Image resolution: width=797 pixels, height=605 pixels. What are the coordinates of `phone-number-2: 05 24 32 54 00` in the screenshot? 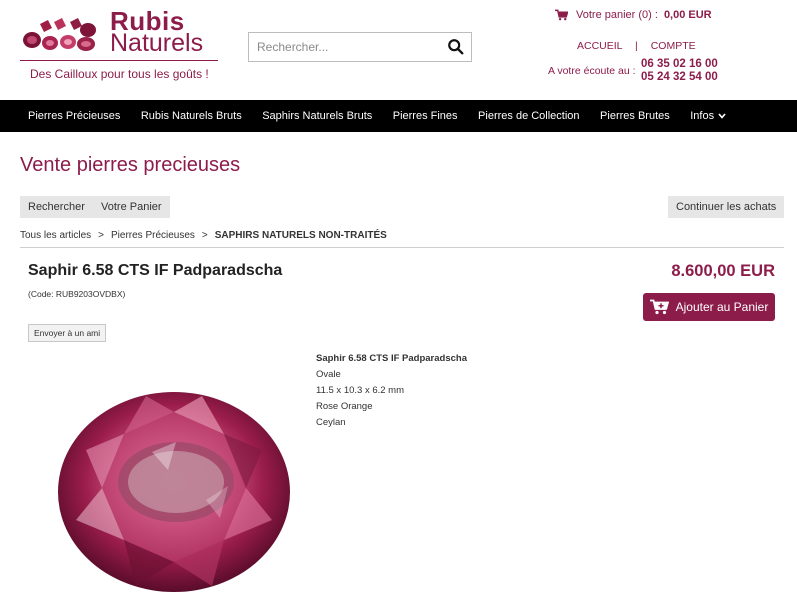 It's located at (679, 77).